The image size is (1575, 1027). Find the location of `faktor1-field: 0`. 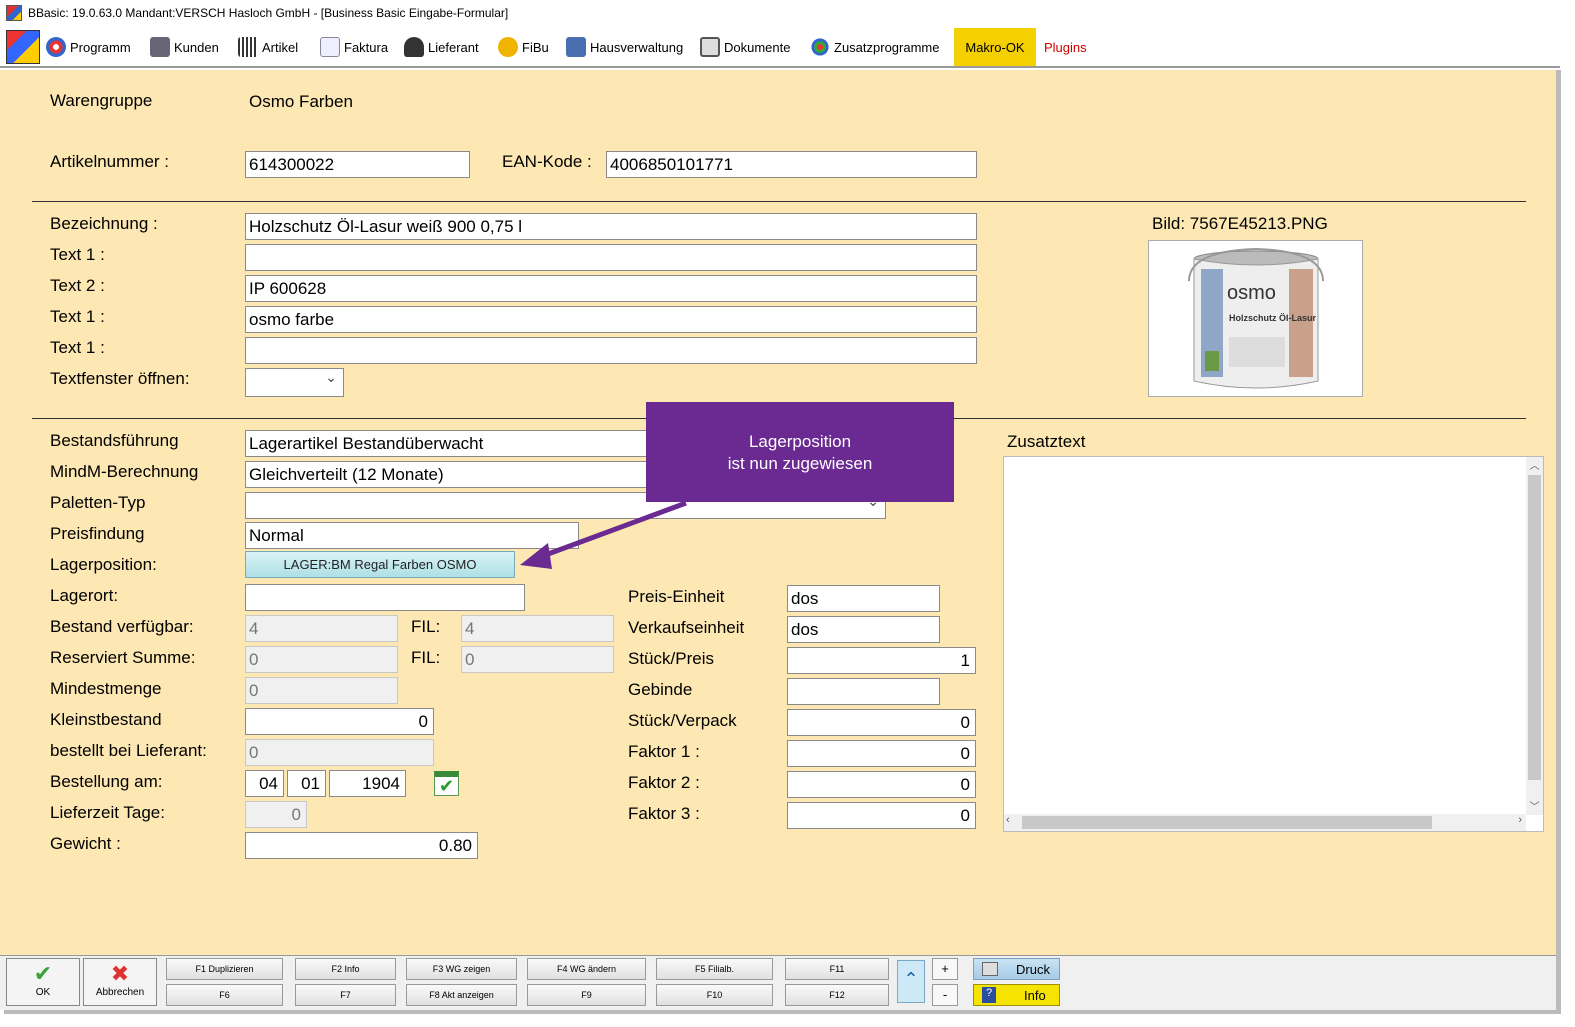

faktor1-field: 0 is located at coordinates (881, 753).